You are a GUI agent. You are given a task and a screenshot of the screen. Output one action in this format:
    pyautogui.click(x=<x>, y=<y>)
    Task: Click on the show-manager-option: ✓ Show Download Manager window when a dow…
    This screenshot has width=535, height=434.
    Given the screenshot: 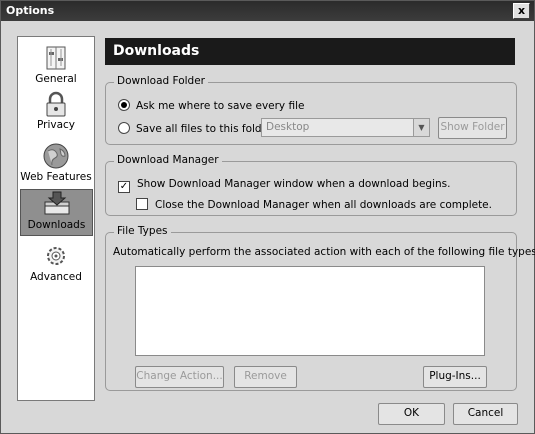 What is the action you would take?
    pyautogui.click(x=284, y=185)
    